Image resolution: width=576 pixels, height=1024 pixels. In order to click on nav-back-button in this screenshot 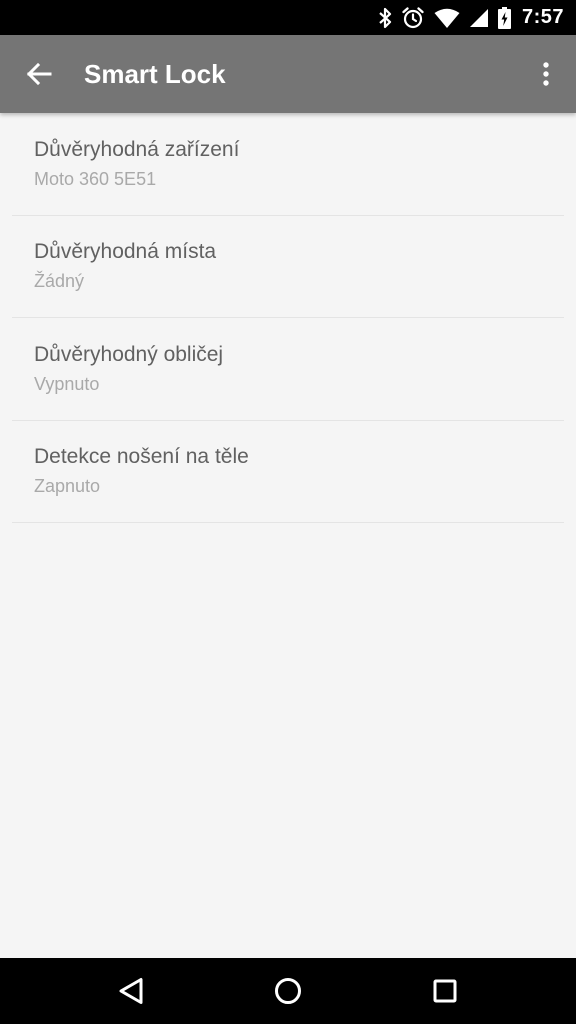, I will do `click(131, 991)`.